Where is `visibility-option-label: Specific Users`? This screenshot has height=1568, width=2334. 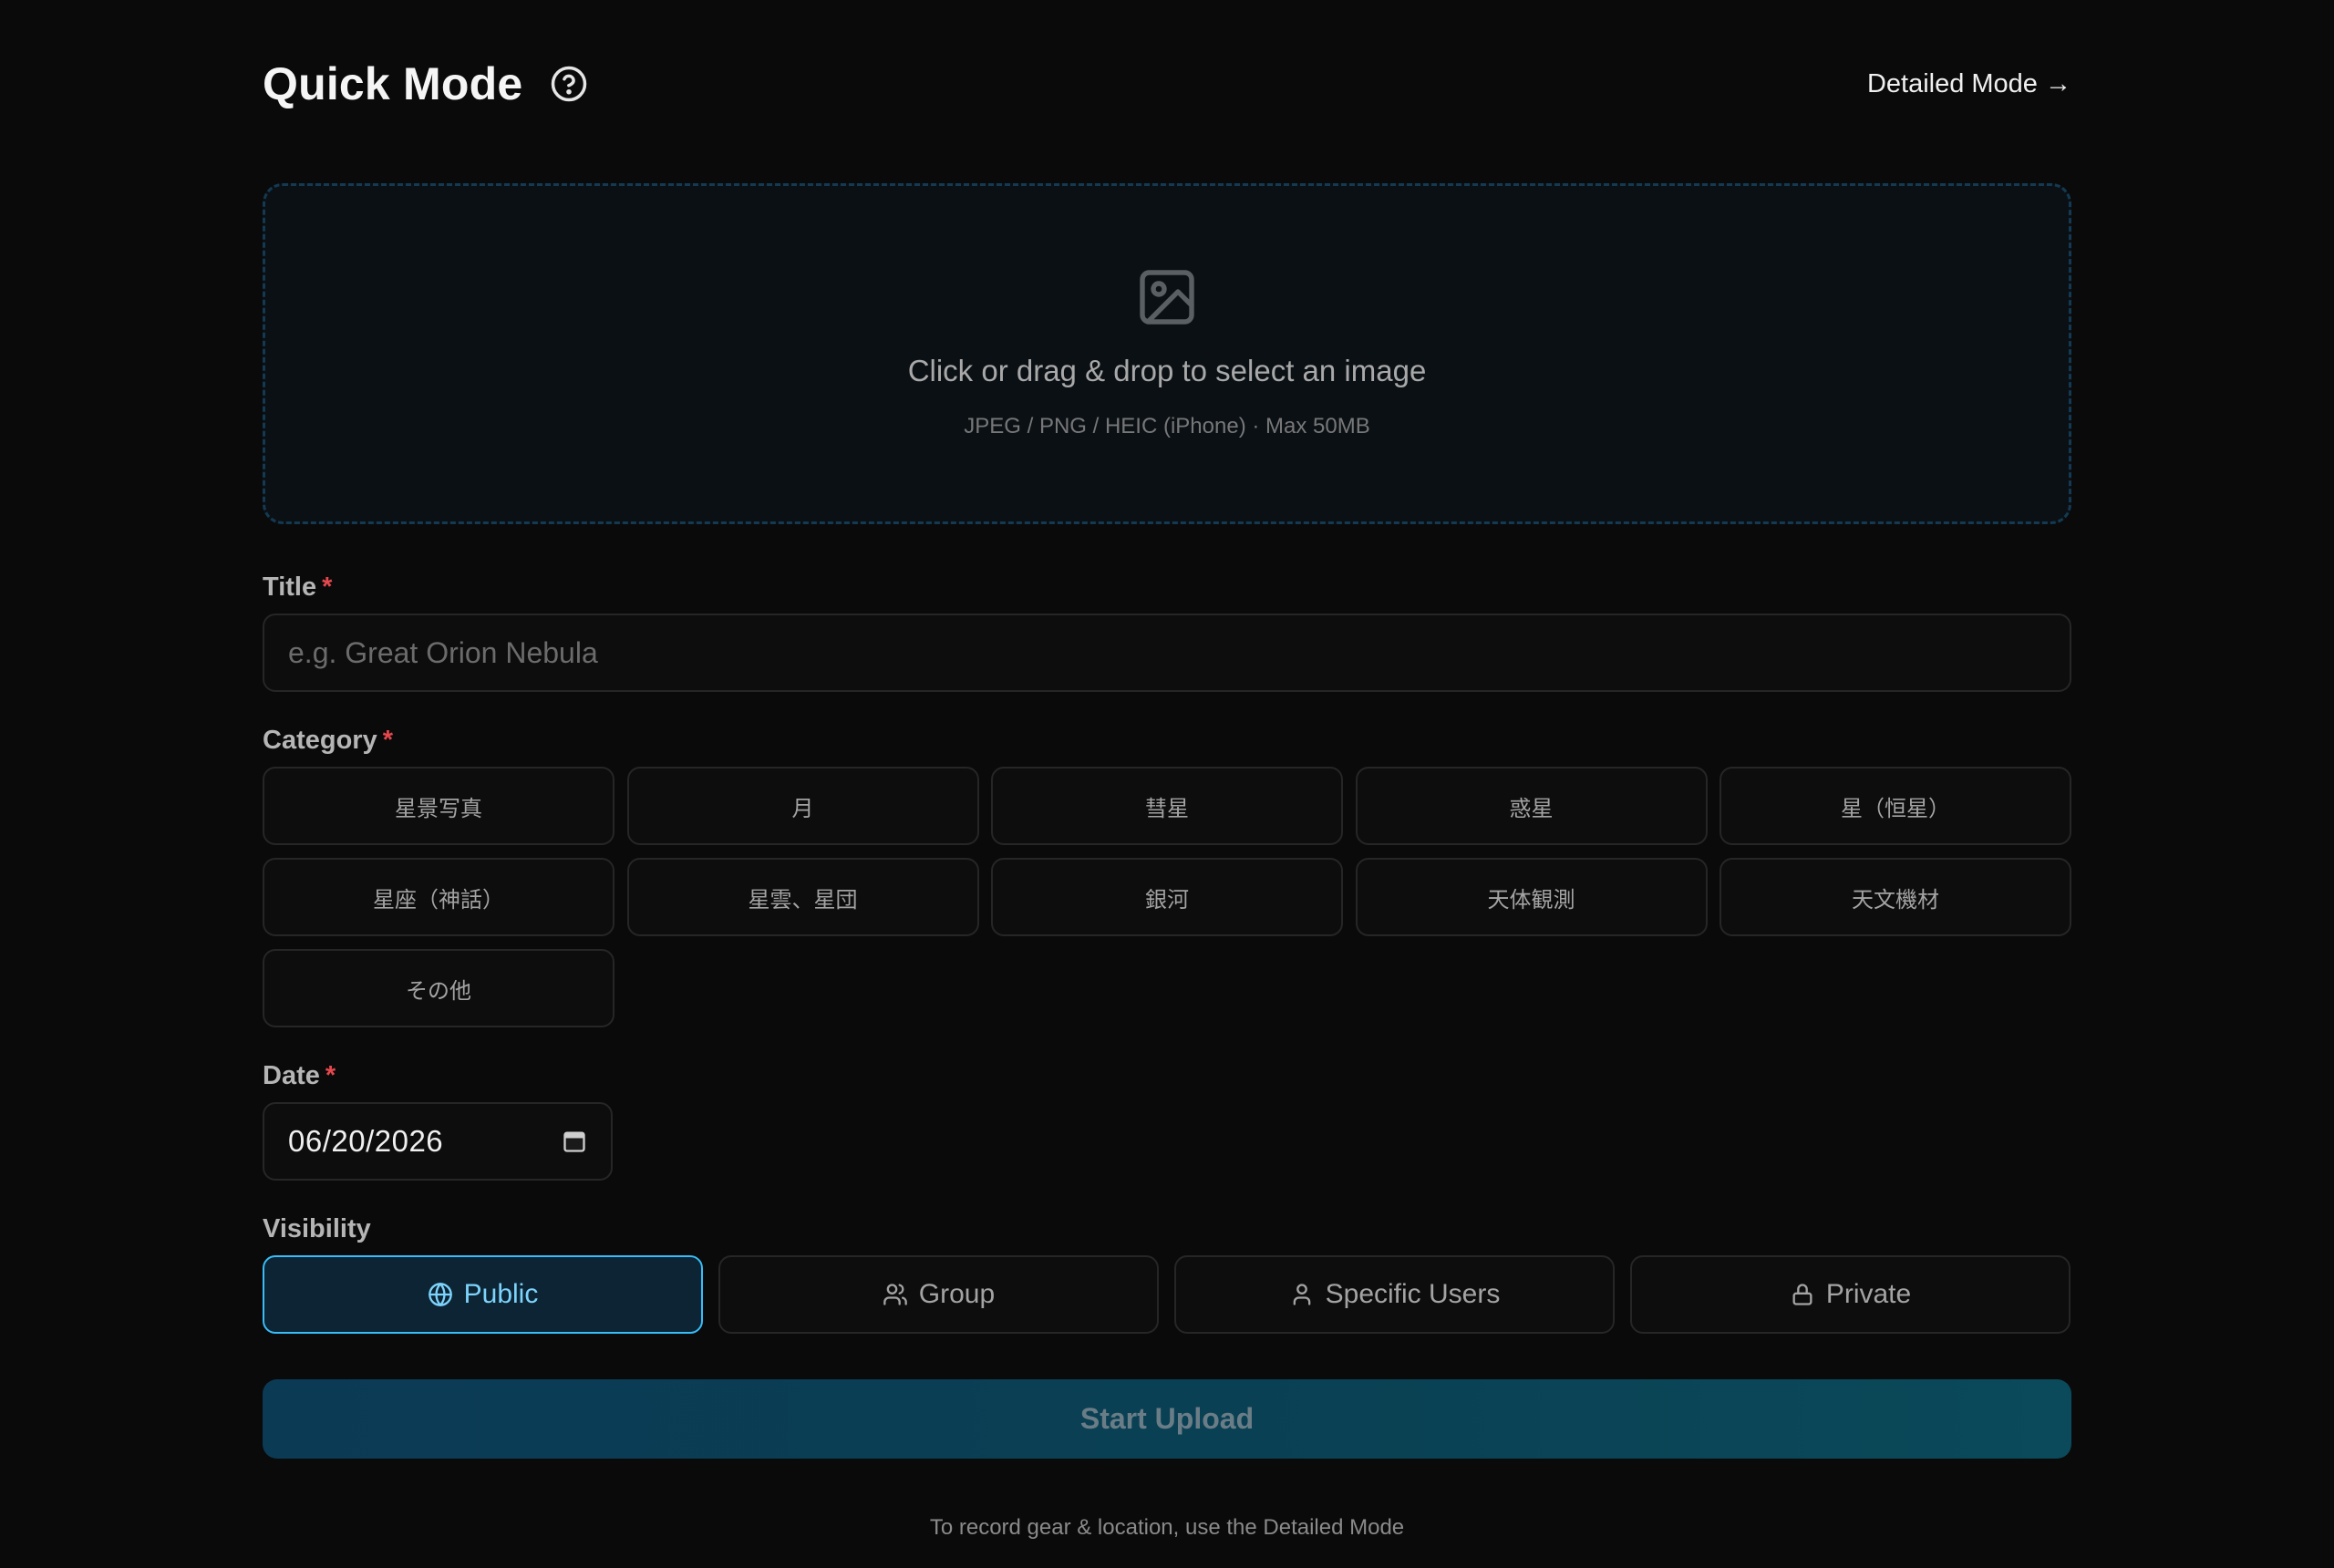
visibility-option-label: Specific Users is located at coordinates (1413, 1294).